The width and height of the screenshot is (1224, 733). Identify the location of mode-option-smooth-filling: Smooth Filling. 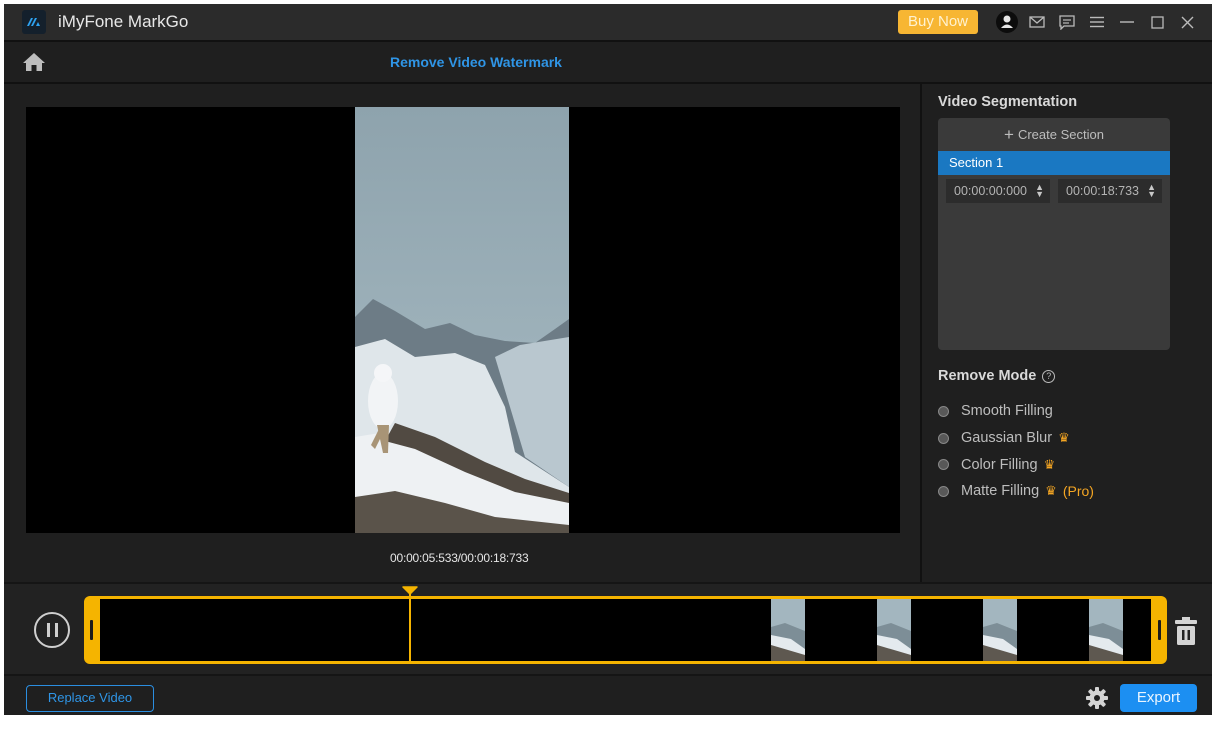
(1016, 411).